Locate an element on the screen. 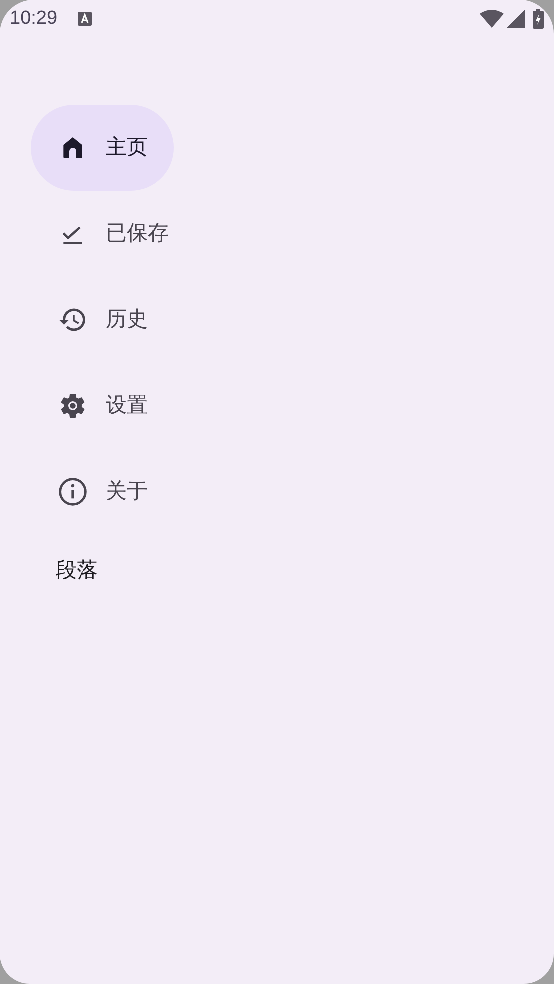 This screenshot has width=554, height=984. battery-icon is located at coordinates (538, 19).